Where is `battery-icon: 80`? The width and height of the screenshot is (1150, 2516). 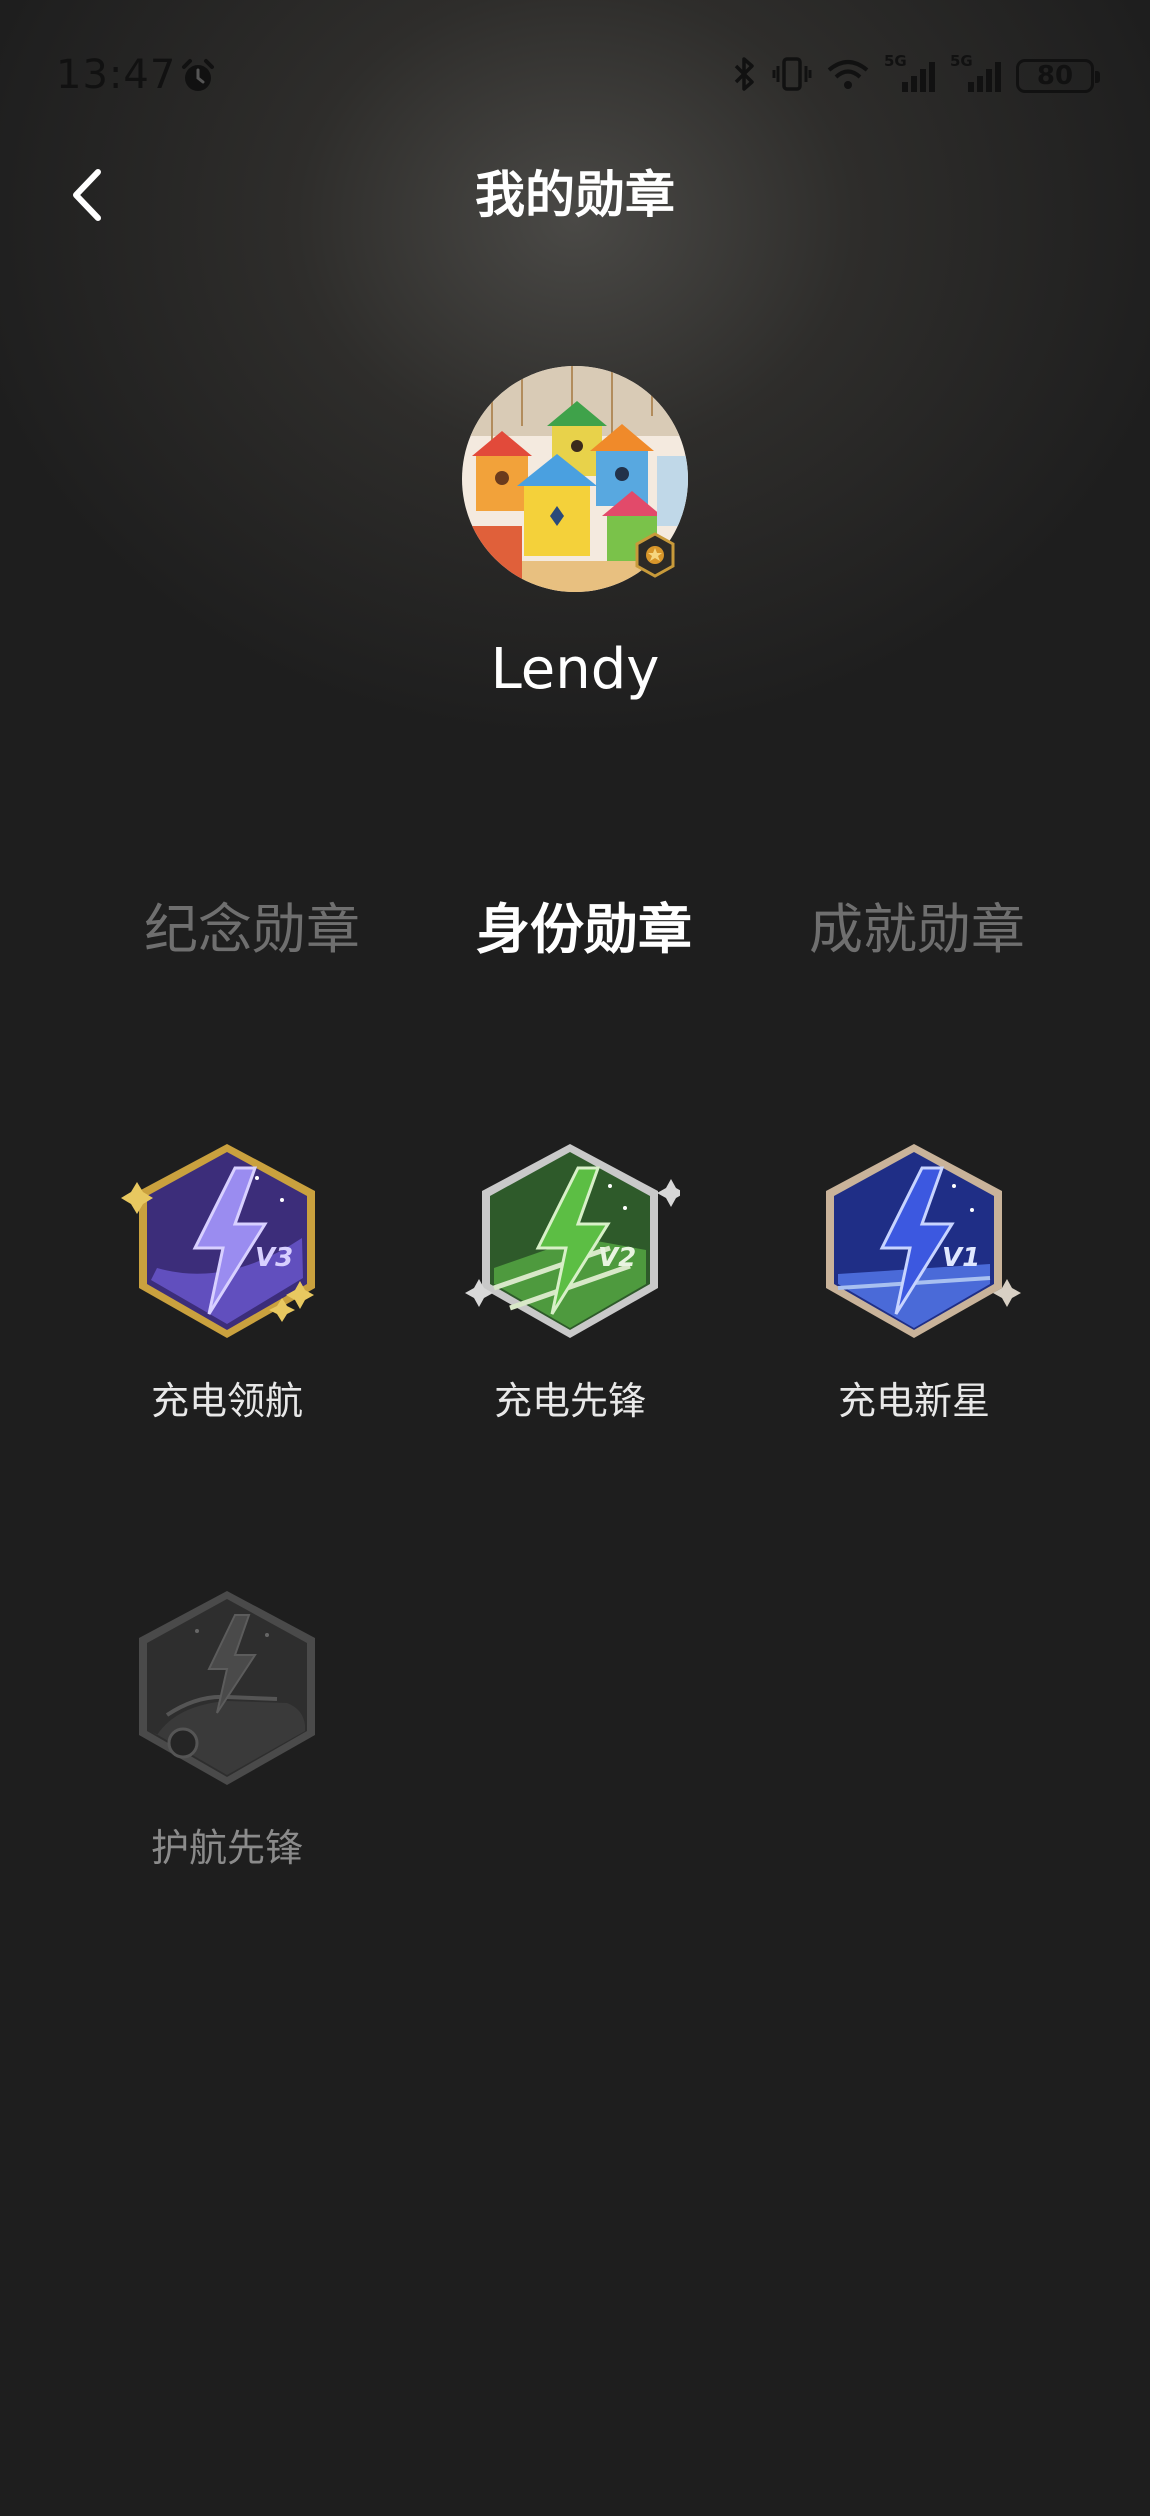 battery-icon: 80 is located at coordinates (1058, 76).